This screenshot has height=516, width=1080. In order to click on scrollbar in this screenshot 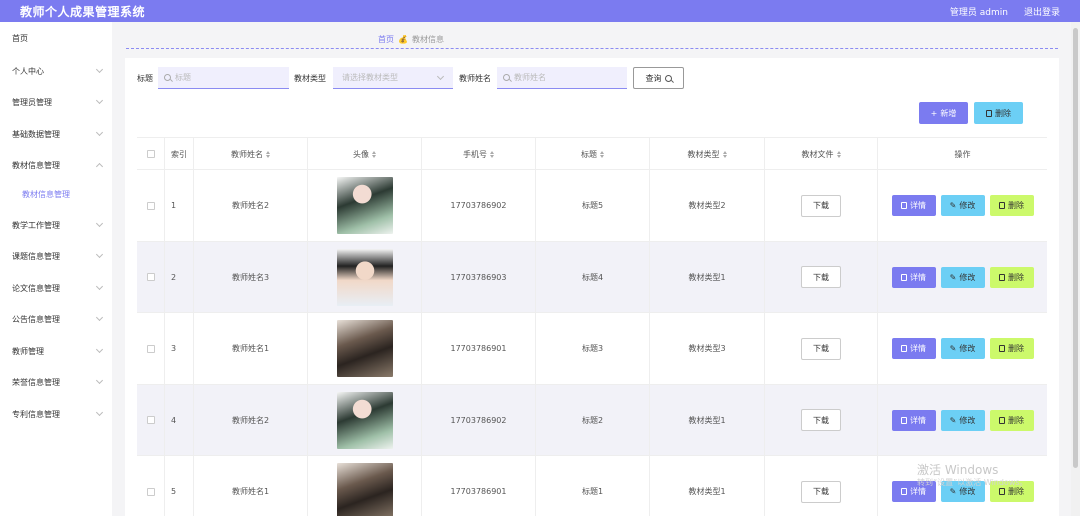, I will do `click(1075, 269)`.